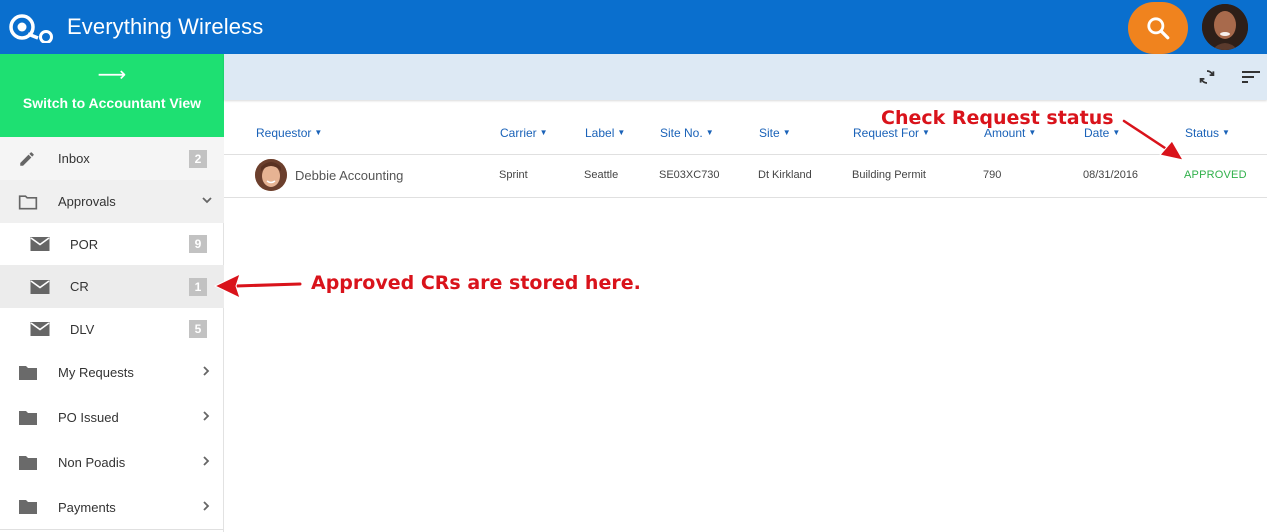 Image resolution: width=1267 pixels, height=532 pixels. Describe the element at coordinates (258, 286) in the screenshot. I see `cr-annotation-arrow` at that location.